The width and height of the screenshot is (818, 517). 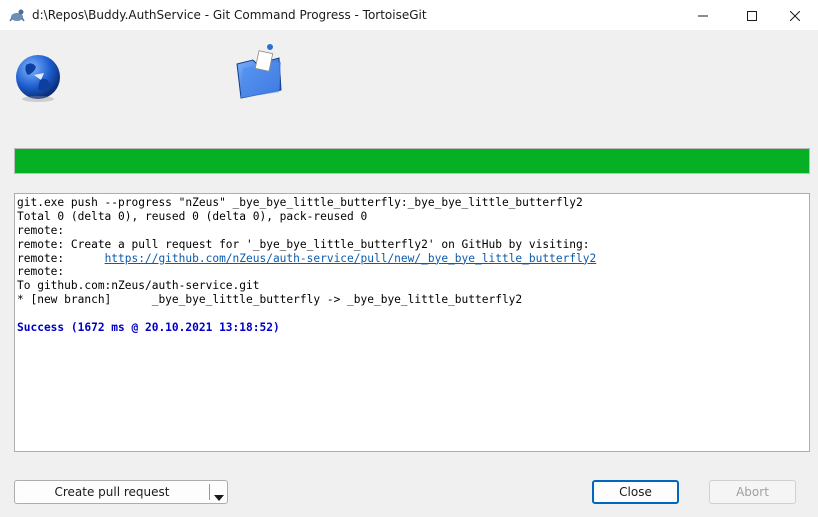 I want to click on progress-bar, so click(x=412, y=161).